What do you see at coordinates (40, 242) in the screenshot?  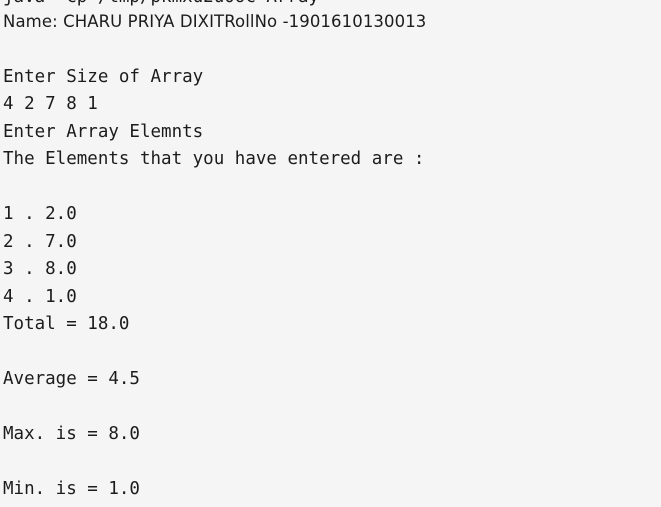 I see `element-line-2: 2 . 7.0` at bounding box center [40, 242].